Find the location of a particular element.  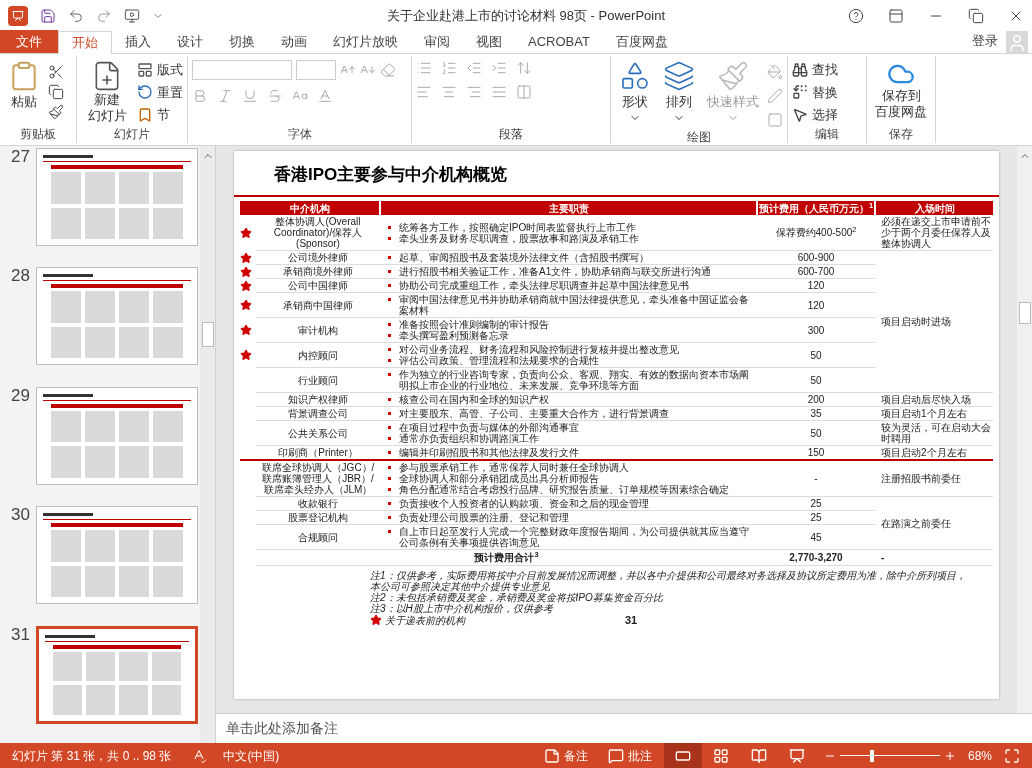

ribbon-display-icon is located at coordinates (896, 15).